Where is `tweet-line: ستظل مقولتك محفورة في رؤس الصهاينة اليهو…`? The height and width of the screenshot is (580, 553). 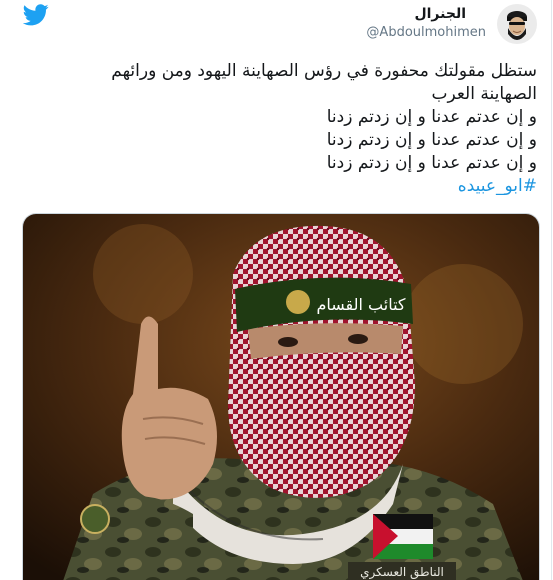 tweet-line: ستظل مقولتك محفورة في رؤس الصهاينة اليهو… is located at coordinates (324, 71).